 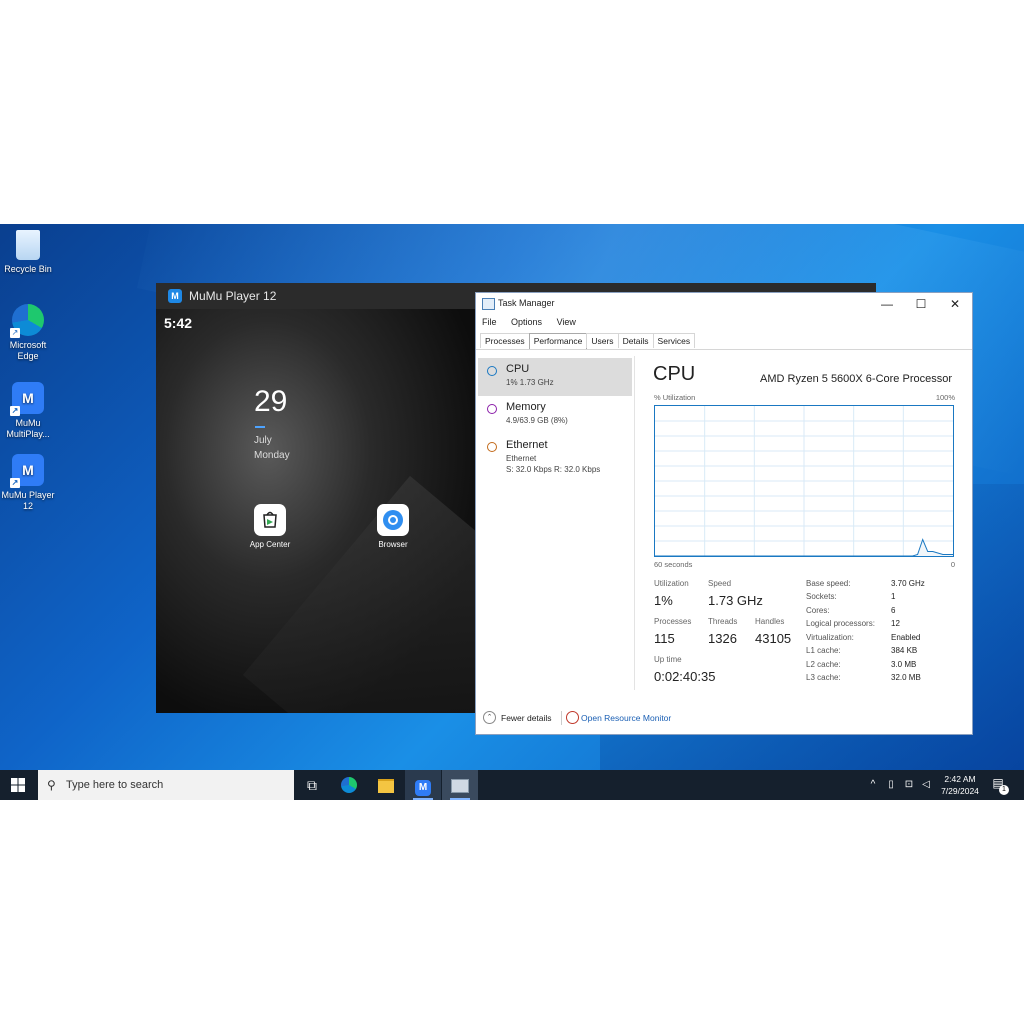 I want to click on utilization-label: Utilization, so click(x=671, y=583).